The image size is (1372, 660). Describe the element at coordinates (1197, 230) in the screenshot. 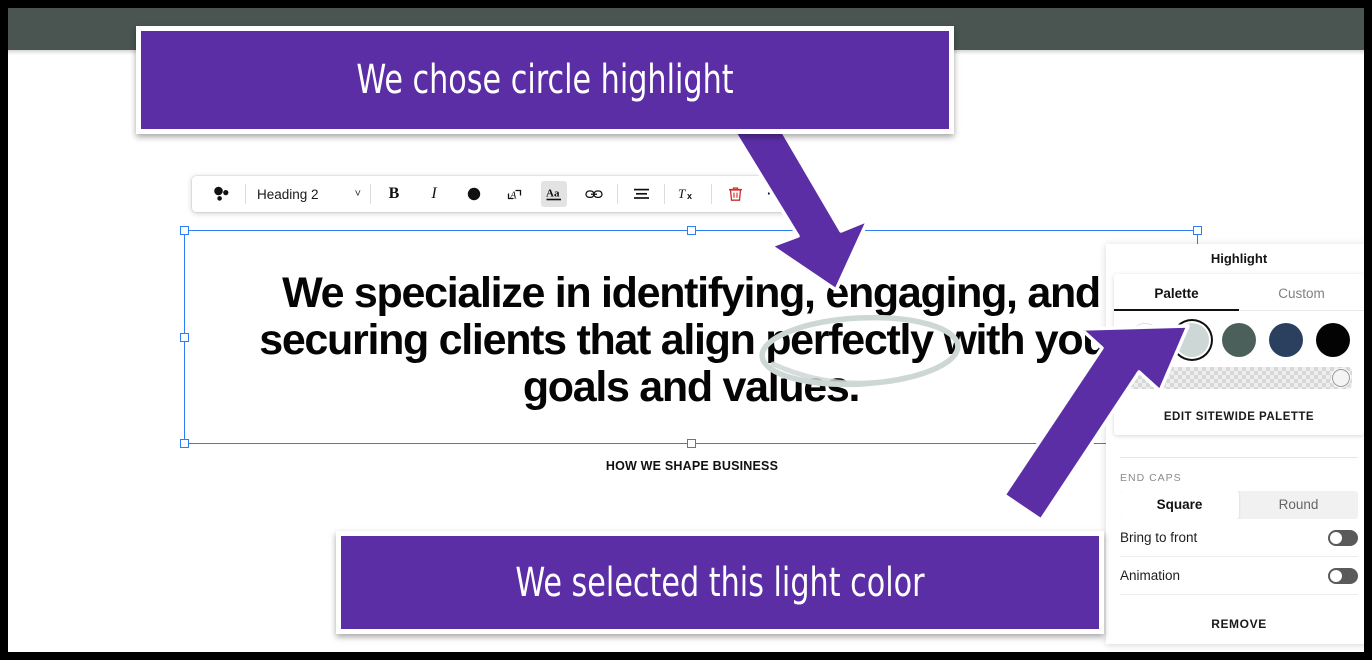

I see `resize-handle-top-right` at that location.